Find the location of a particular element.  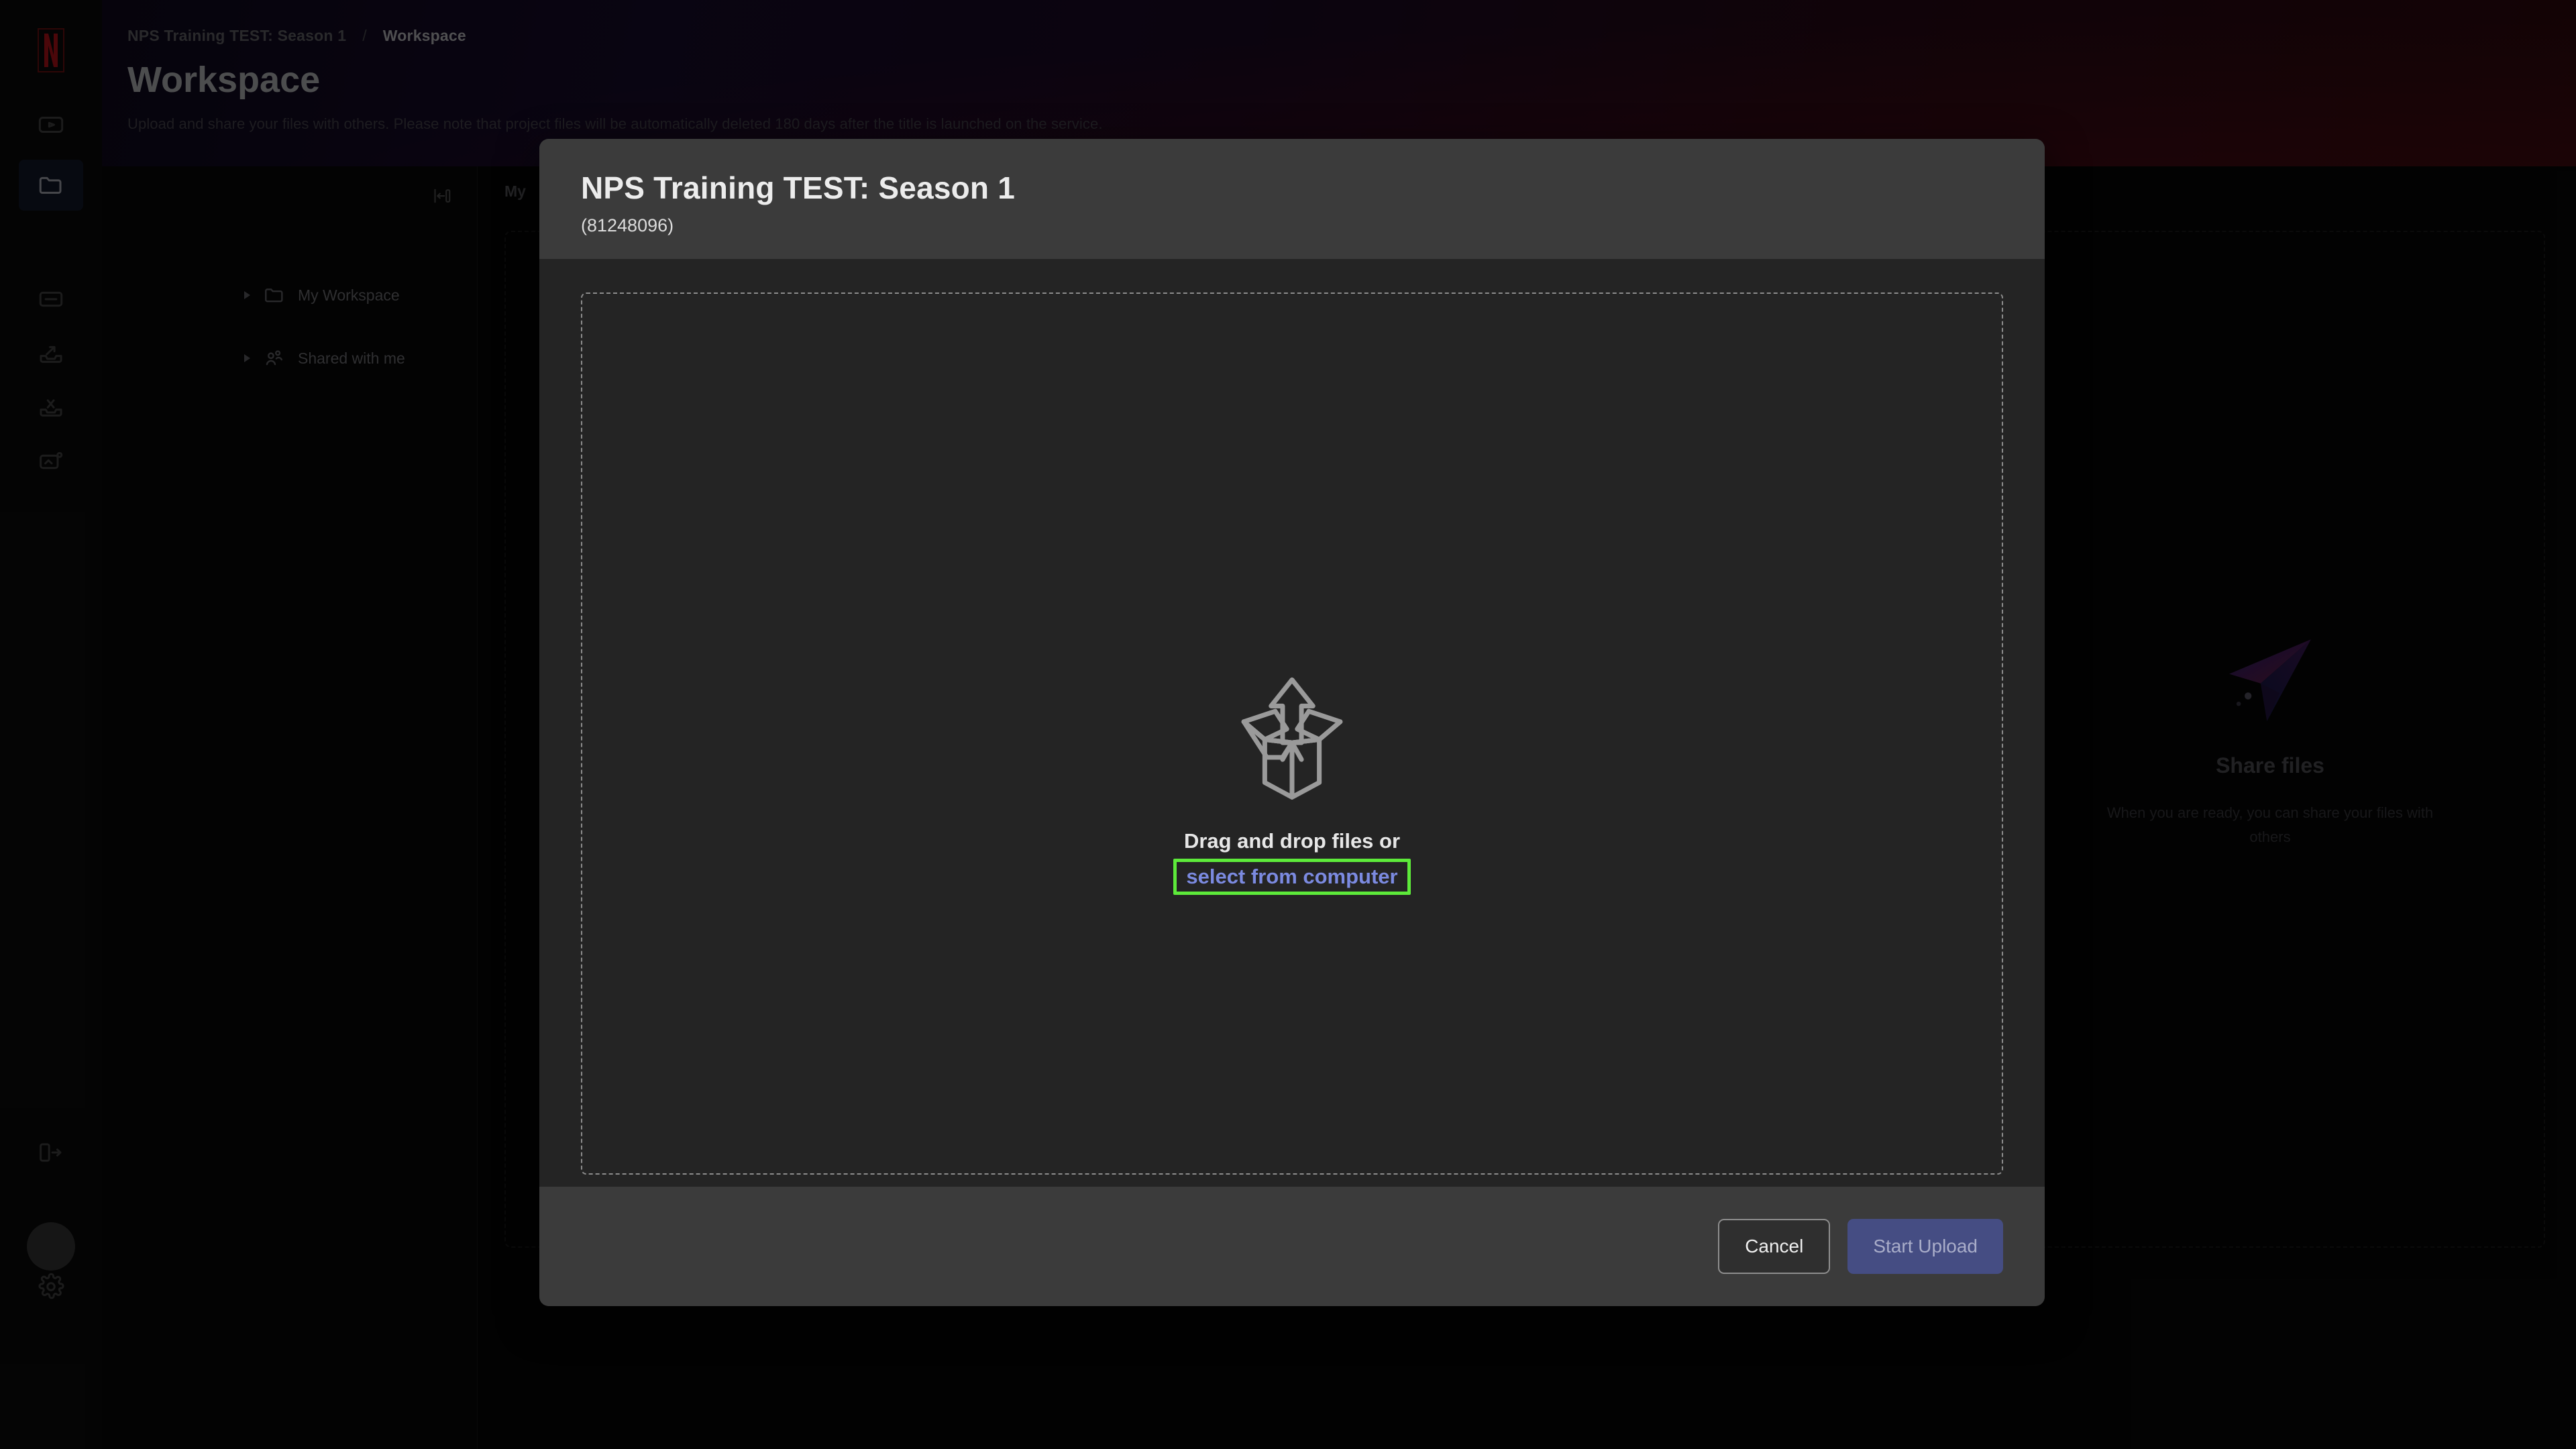

modal-header: NPS Training TEST: Season 1 (81248096) is located at coordinates (1292, 199).